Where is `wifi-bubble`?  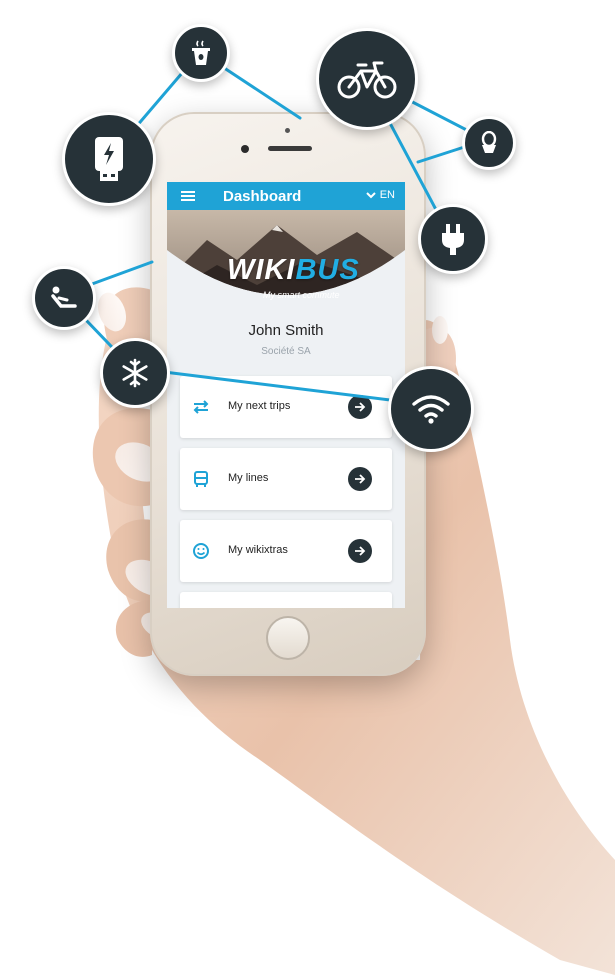
wifi-bubble is located at coordinates (431, 409).